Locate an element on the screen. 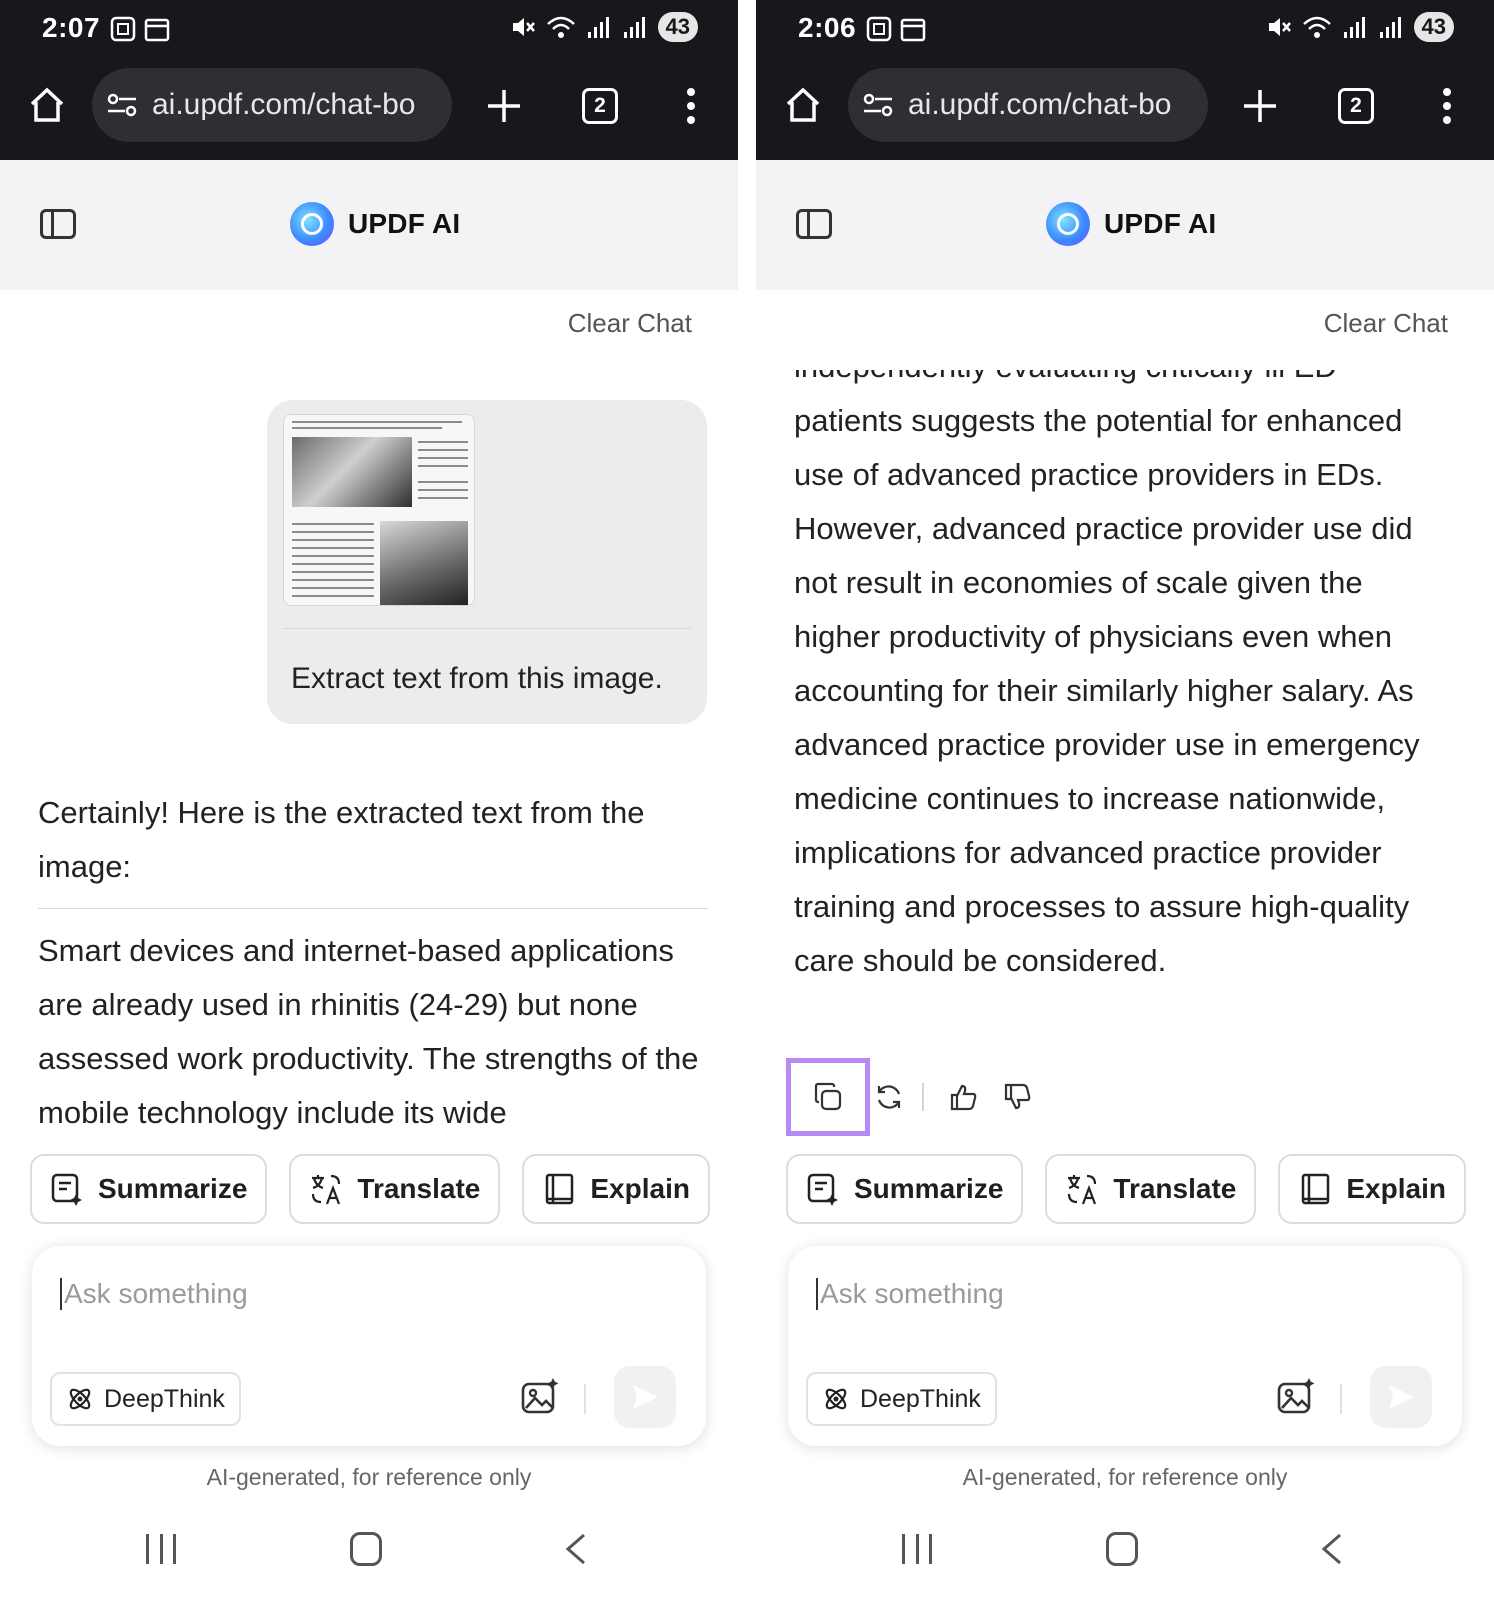  android-nav-bar is located at coordinates (1125, 1550).